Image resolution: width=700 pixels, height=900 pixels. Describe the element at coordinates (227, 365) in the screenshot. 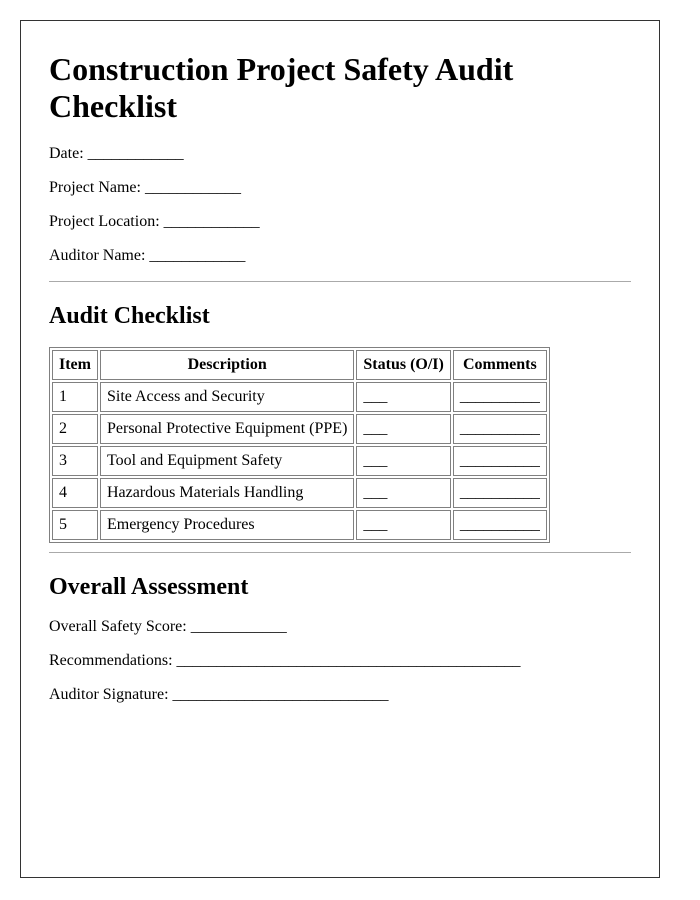

I see `column-header-description: Description` at that location.